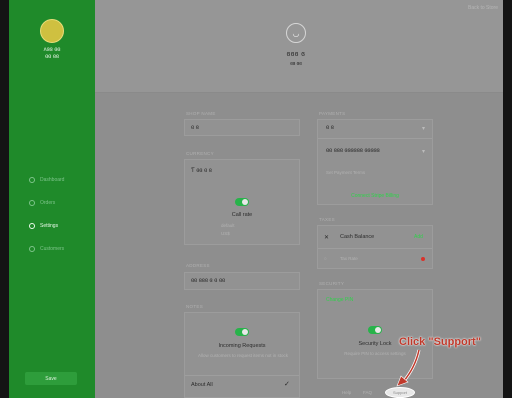 The height and width of the screenshot is (398, 512). I want to click on call-rate-toggle, so click(242, 202).